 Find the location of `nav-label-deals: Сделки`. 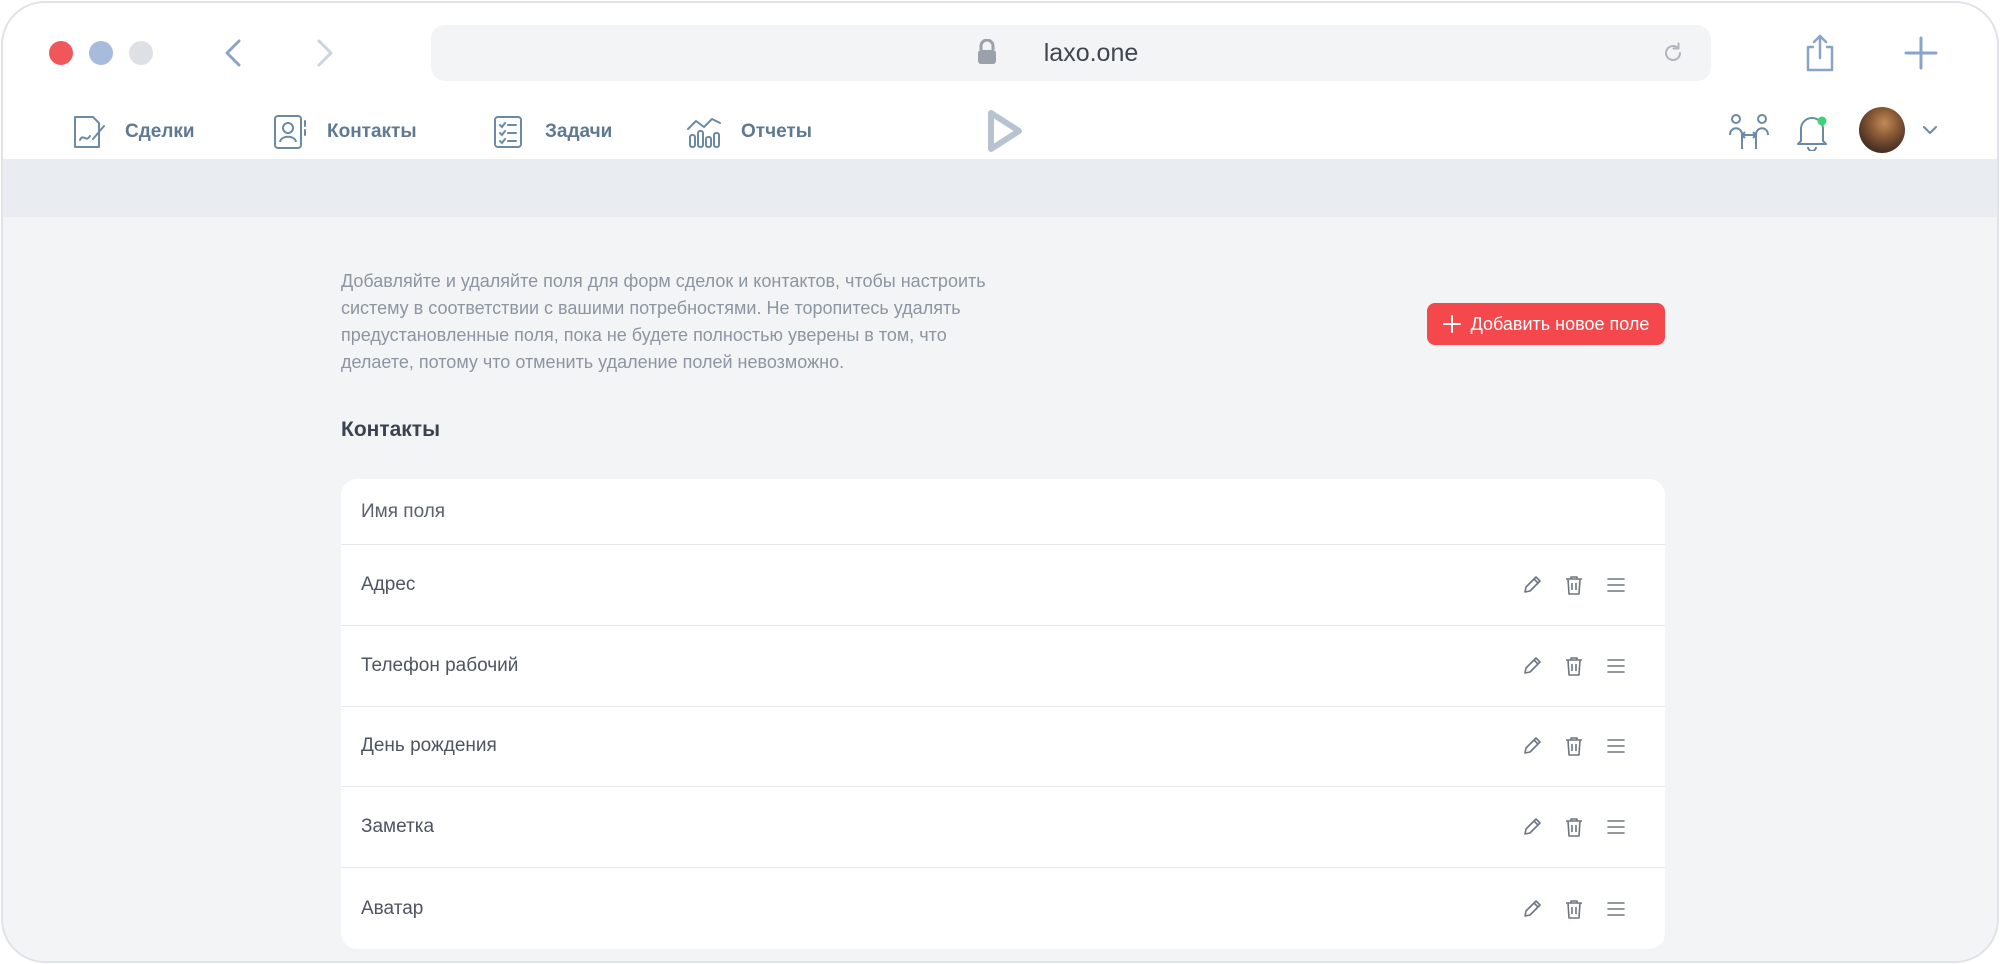

nav-label-deals: Сделки is located at coordinates (160, 131).